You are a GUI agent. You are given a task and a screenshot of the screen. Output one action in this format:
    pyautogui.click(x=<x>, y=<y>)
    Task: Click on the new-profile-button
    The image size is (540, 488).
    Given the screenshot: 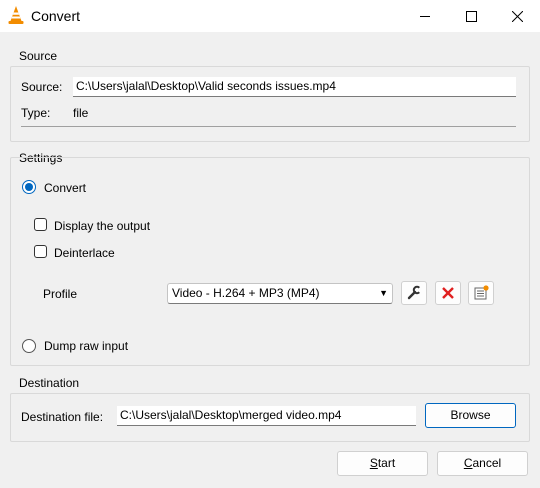 What is the action you would take?
    pyautogui.click(x=481, y=293)
    